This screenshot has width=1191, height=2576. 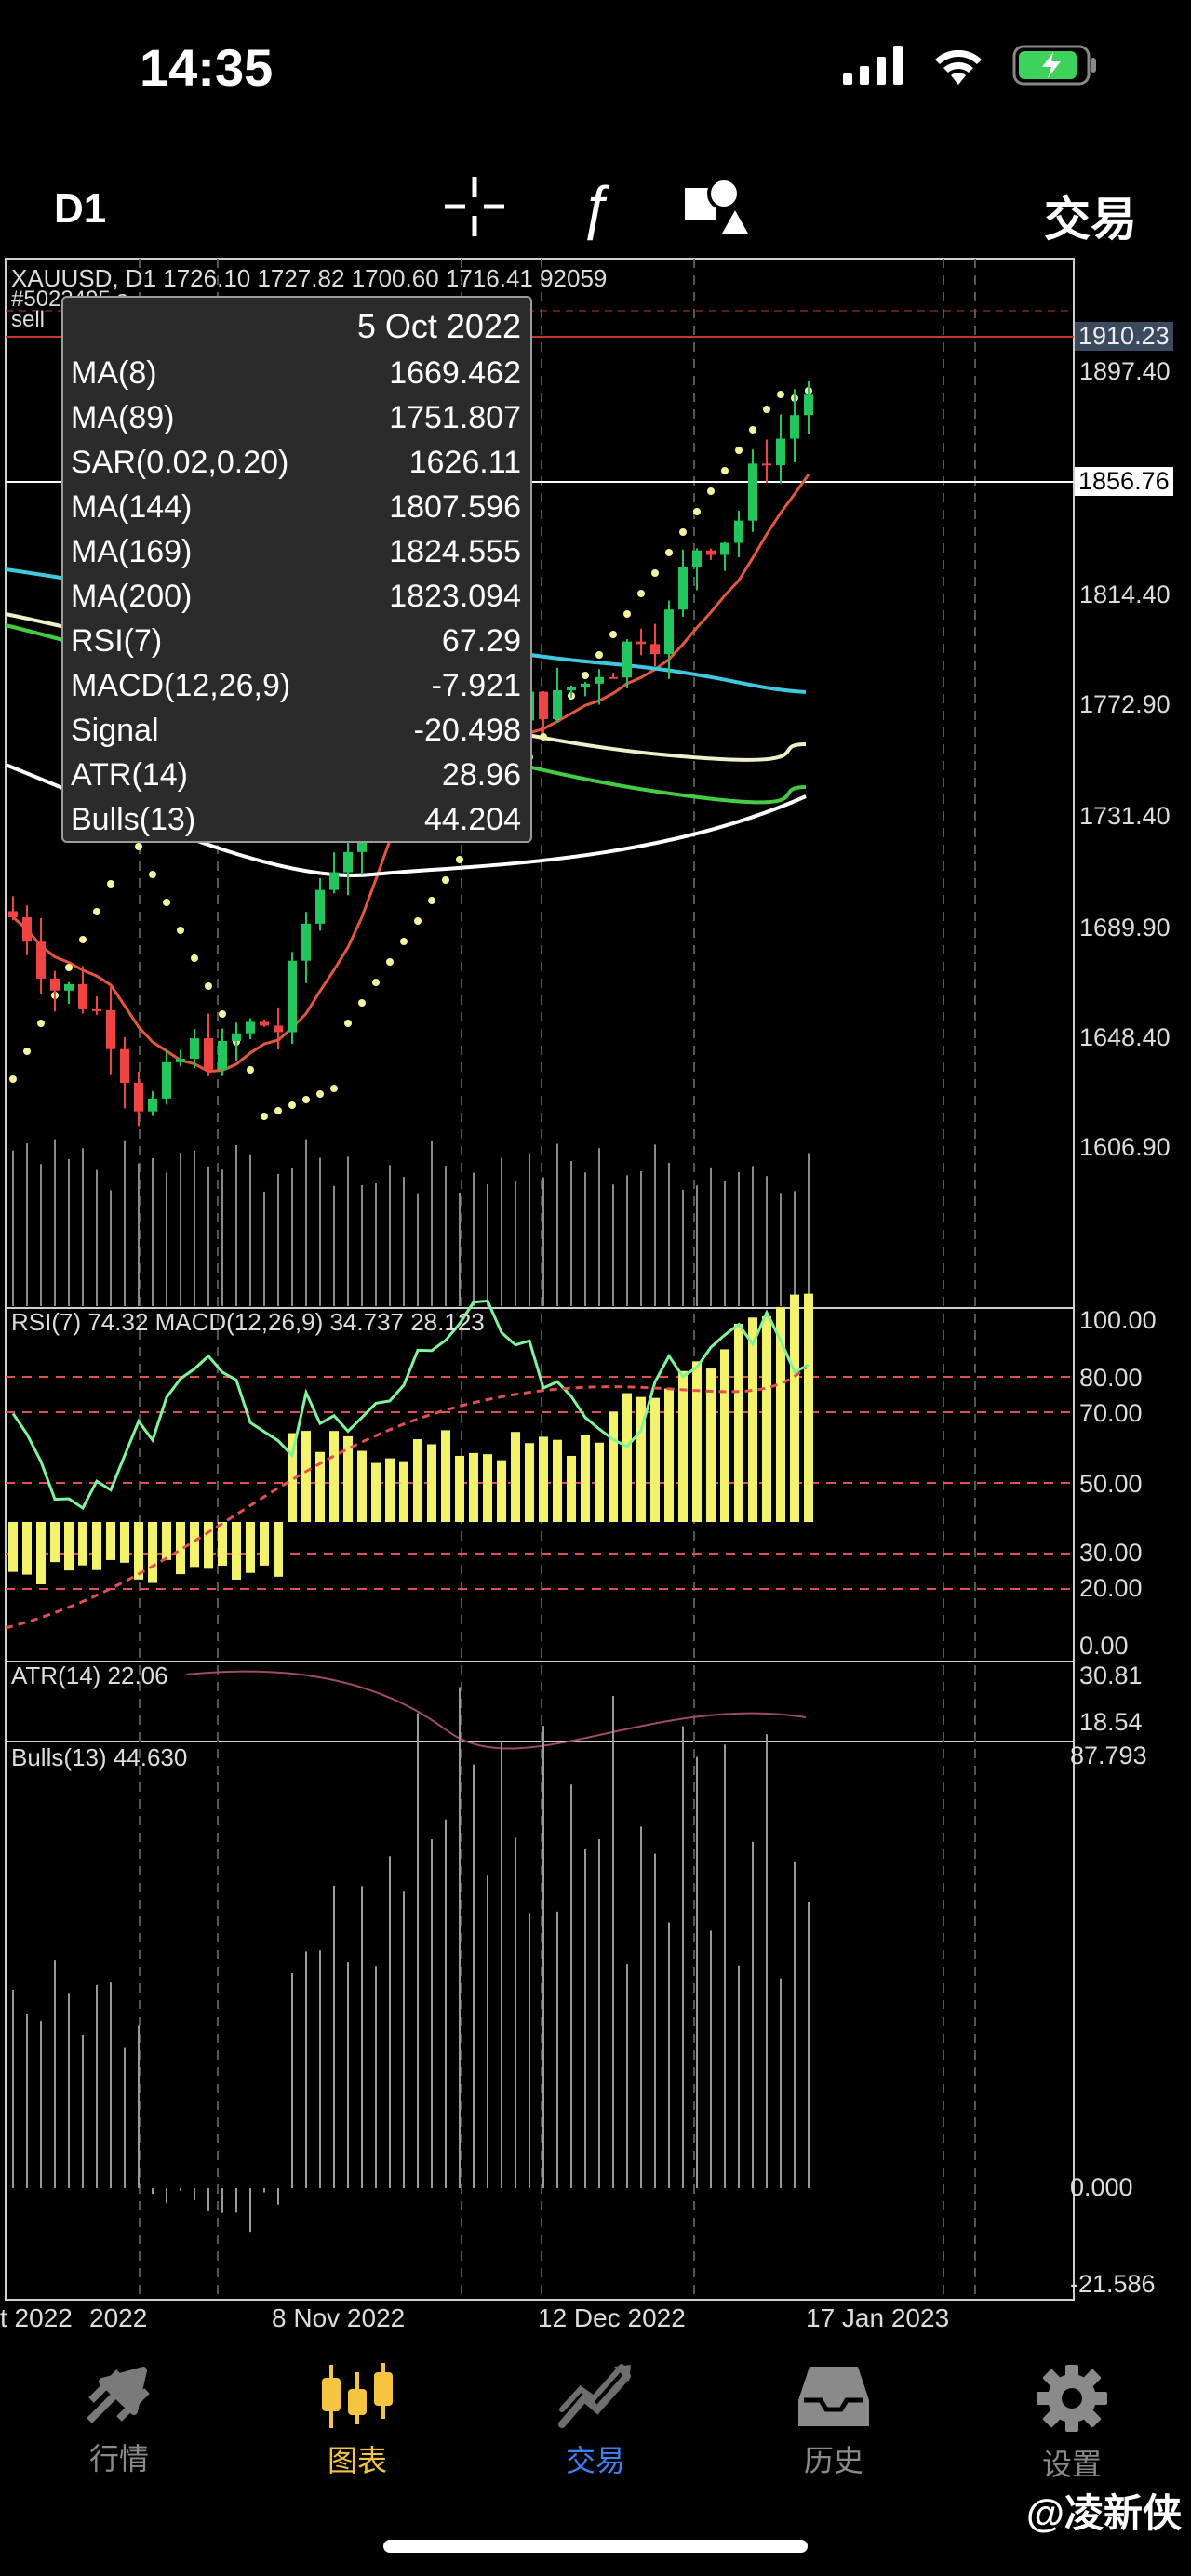 I want to click on tooltip-value: 1807.596, so click(x=455, y=507).